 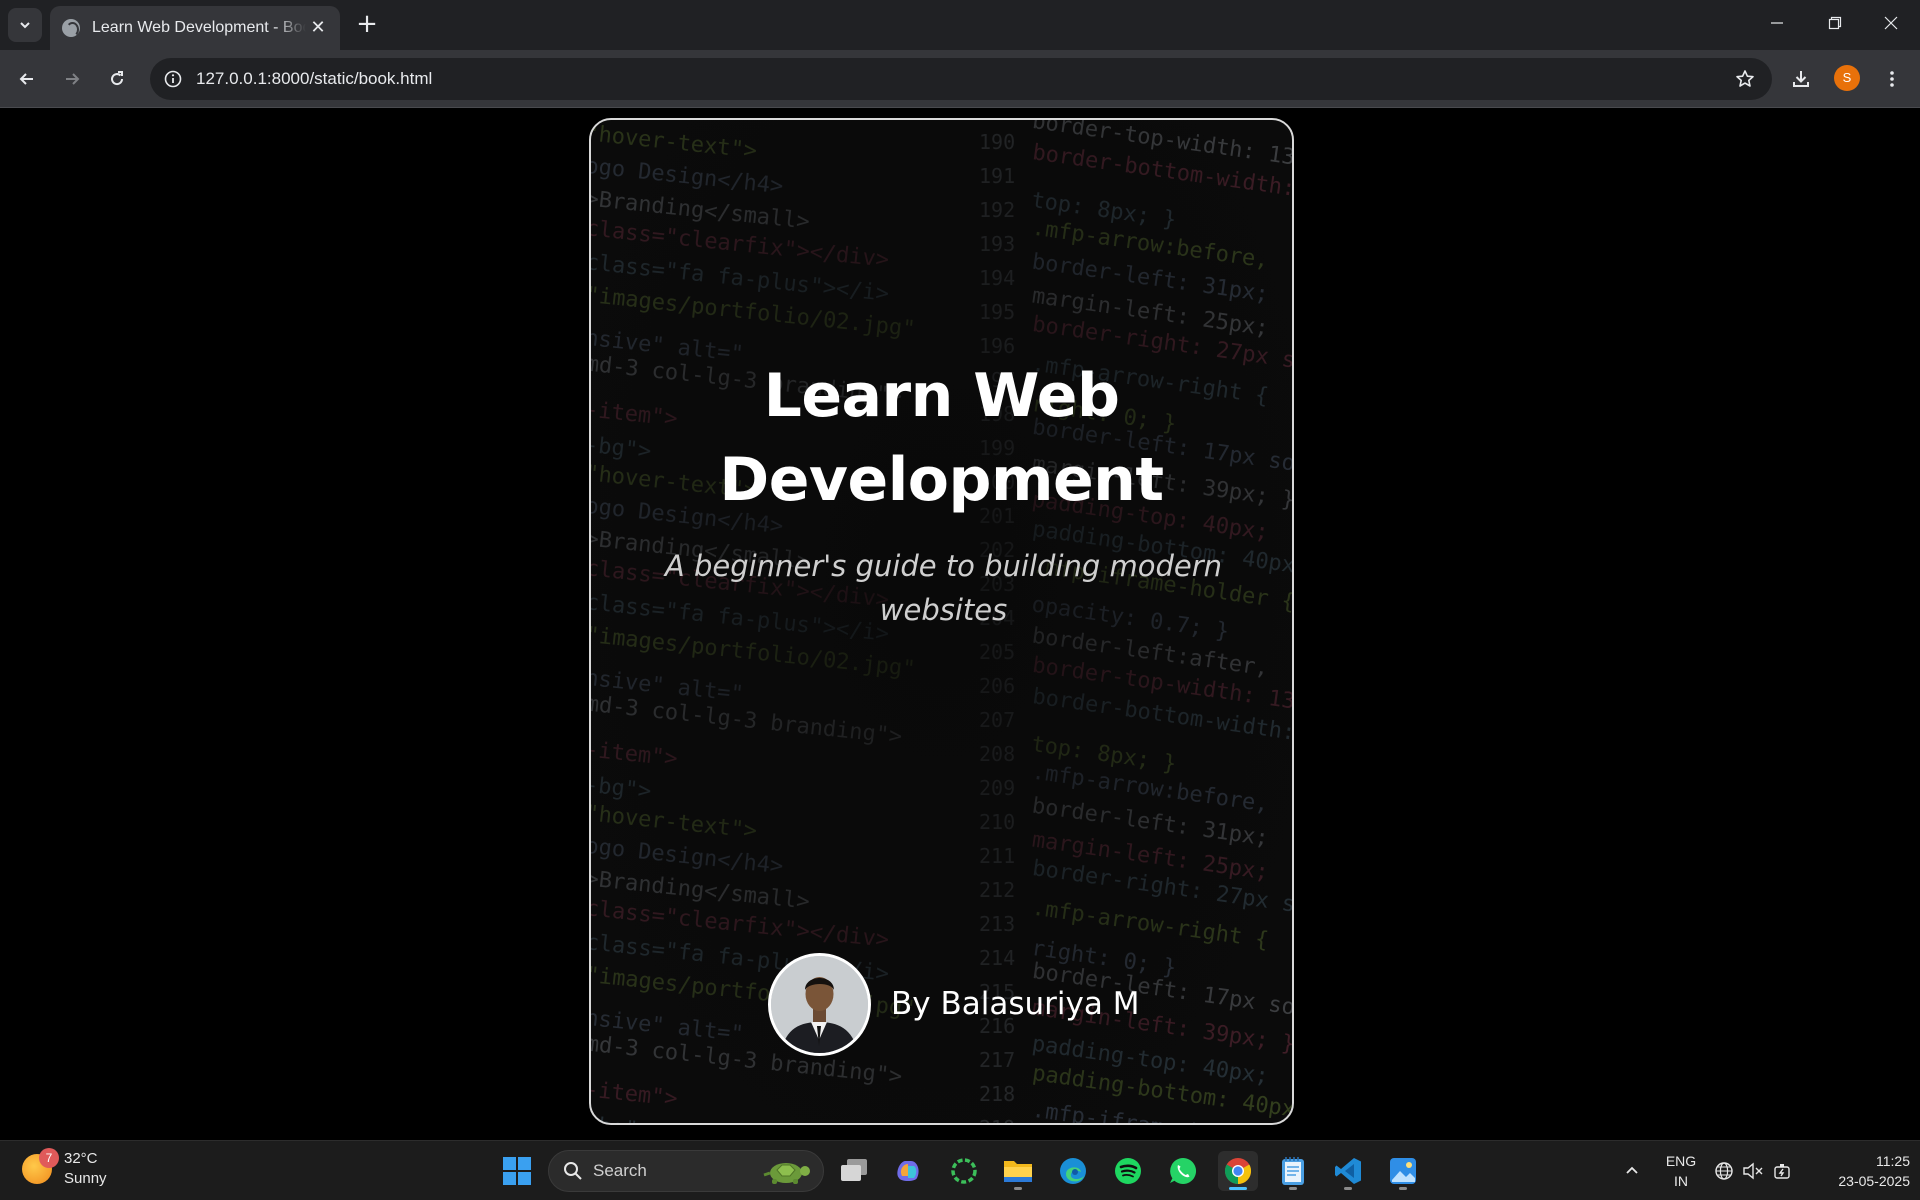 I want to click on browser-tab-active: Learn Web Development - Book ✕, so click(x=195, y=28).